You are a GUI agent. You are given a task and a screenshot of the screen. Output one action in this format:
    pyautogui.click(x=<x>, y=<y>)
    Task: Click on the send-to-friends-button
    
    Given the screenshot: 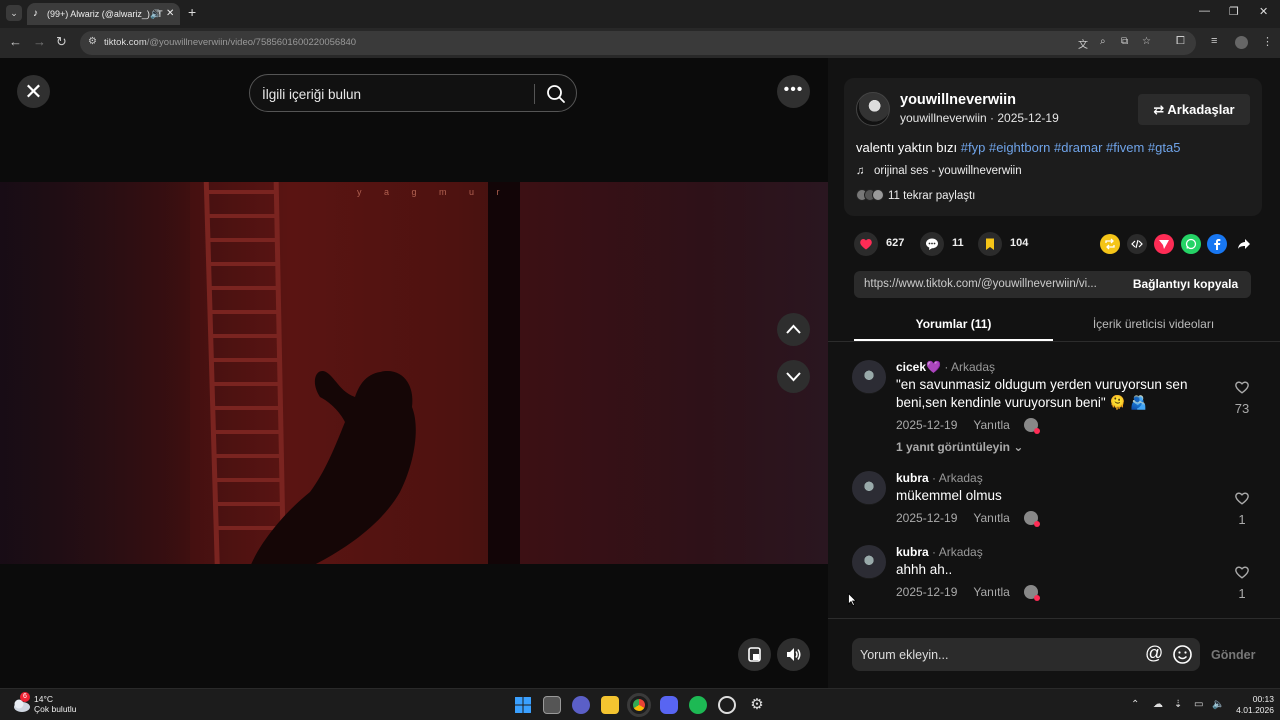 What is the action you would take?
    pyautogui.click(x=1164, y=244)
    